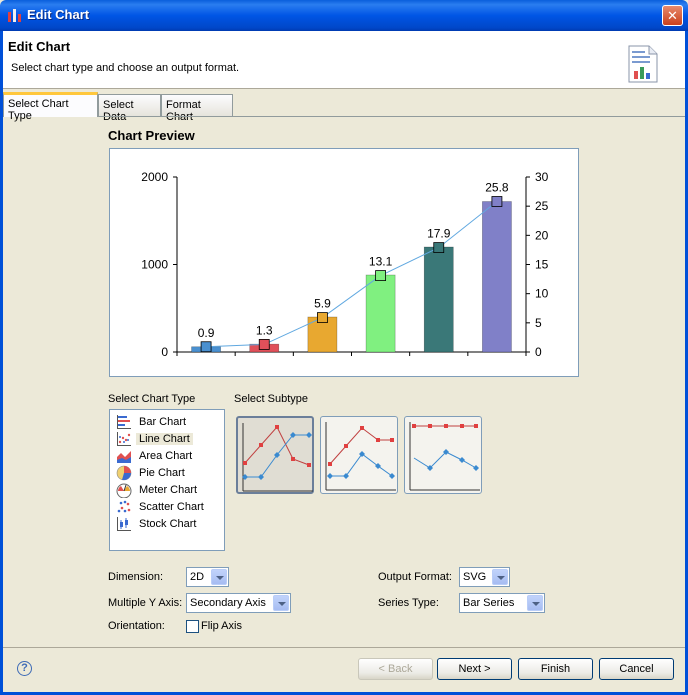 The height and width of the screenshot is (695, 688). Describe the element at coordinates (636, 669) in the screenshot. I see `cancel-button: Cancel` at that location.